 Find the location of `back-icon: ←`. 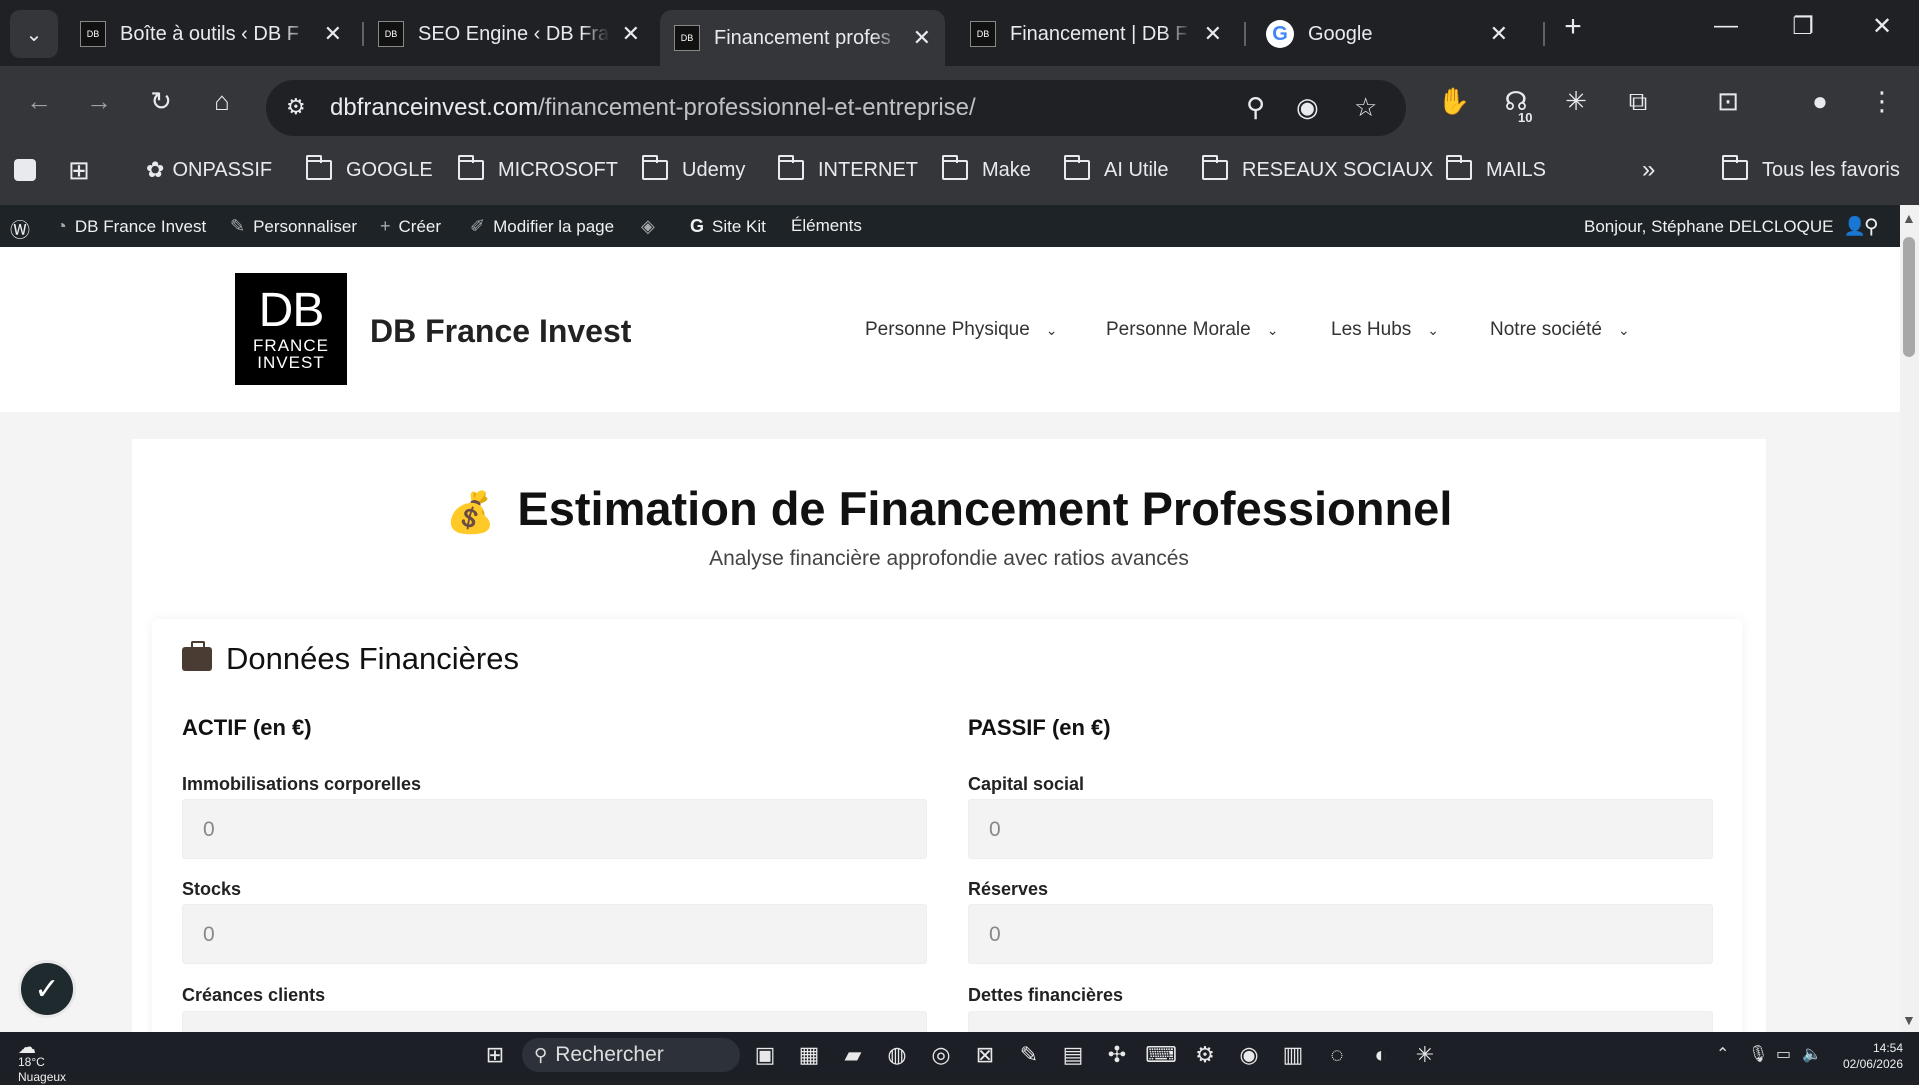

back-icon: ← is located at coordinates (39, 101).